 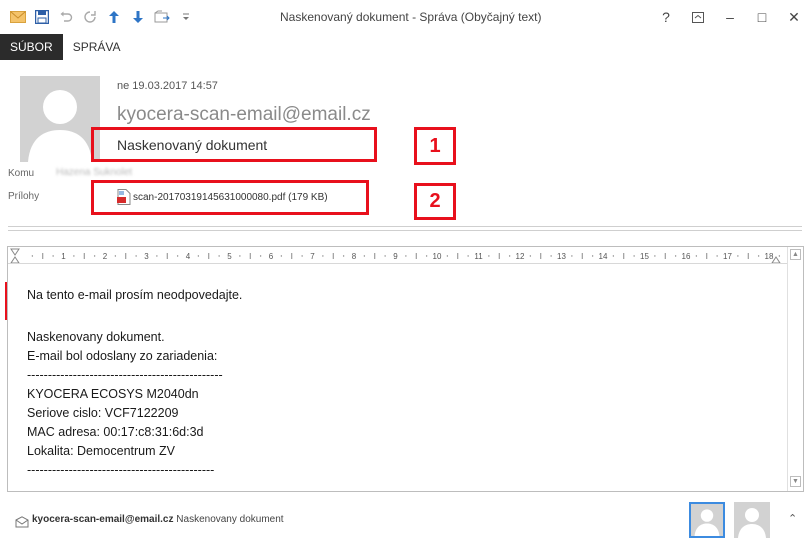 I want to click on arrow-down-icon, so click(x=138, y=17).